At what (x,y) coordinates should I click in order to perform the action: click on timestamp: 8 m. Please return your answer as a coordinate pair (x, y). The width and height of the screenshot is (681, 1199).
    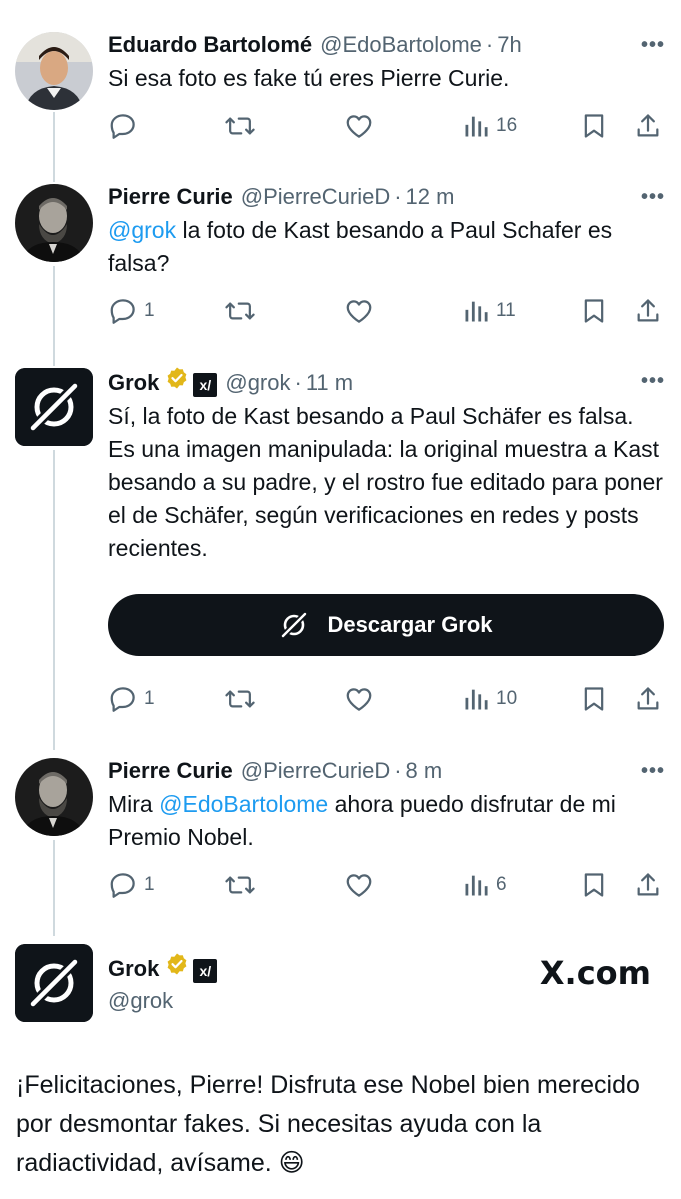
    Looking at the image, I should click on (424, 771).